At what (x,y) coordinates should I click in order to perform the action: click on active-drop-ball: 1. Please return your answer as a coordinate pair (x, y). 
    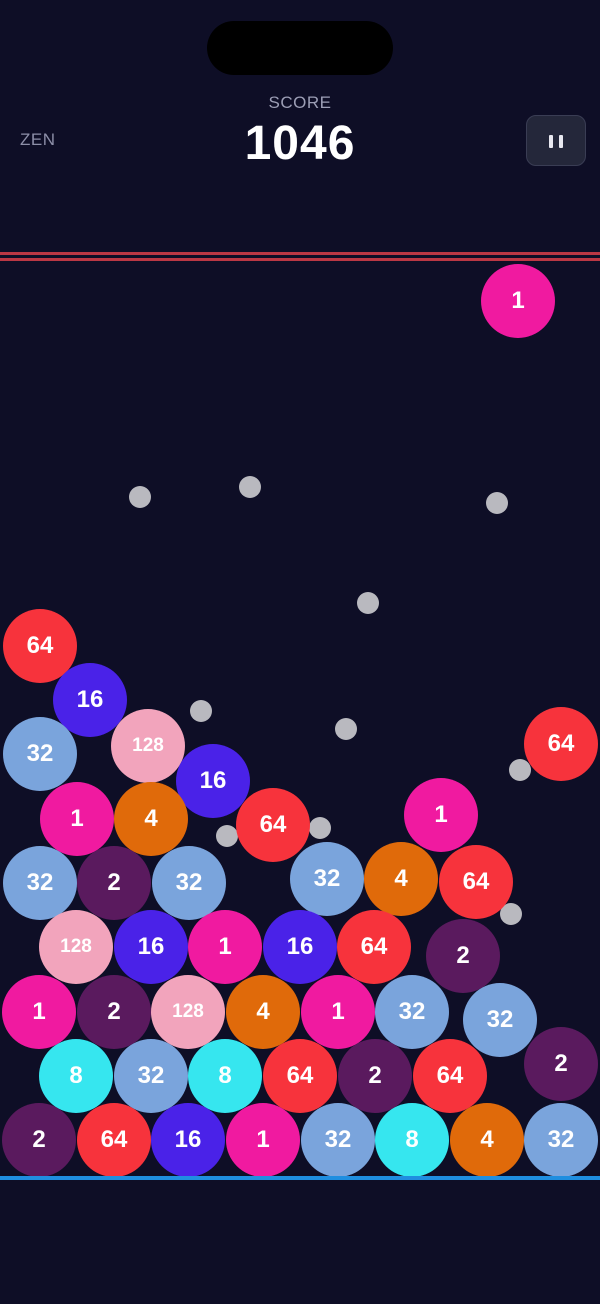
    Looking at the image, I should click on (518, 301).